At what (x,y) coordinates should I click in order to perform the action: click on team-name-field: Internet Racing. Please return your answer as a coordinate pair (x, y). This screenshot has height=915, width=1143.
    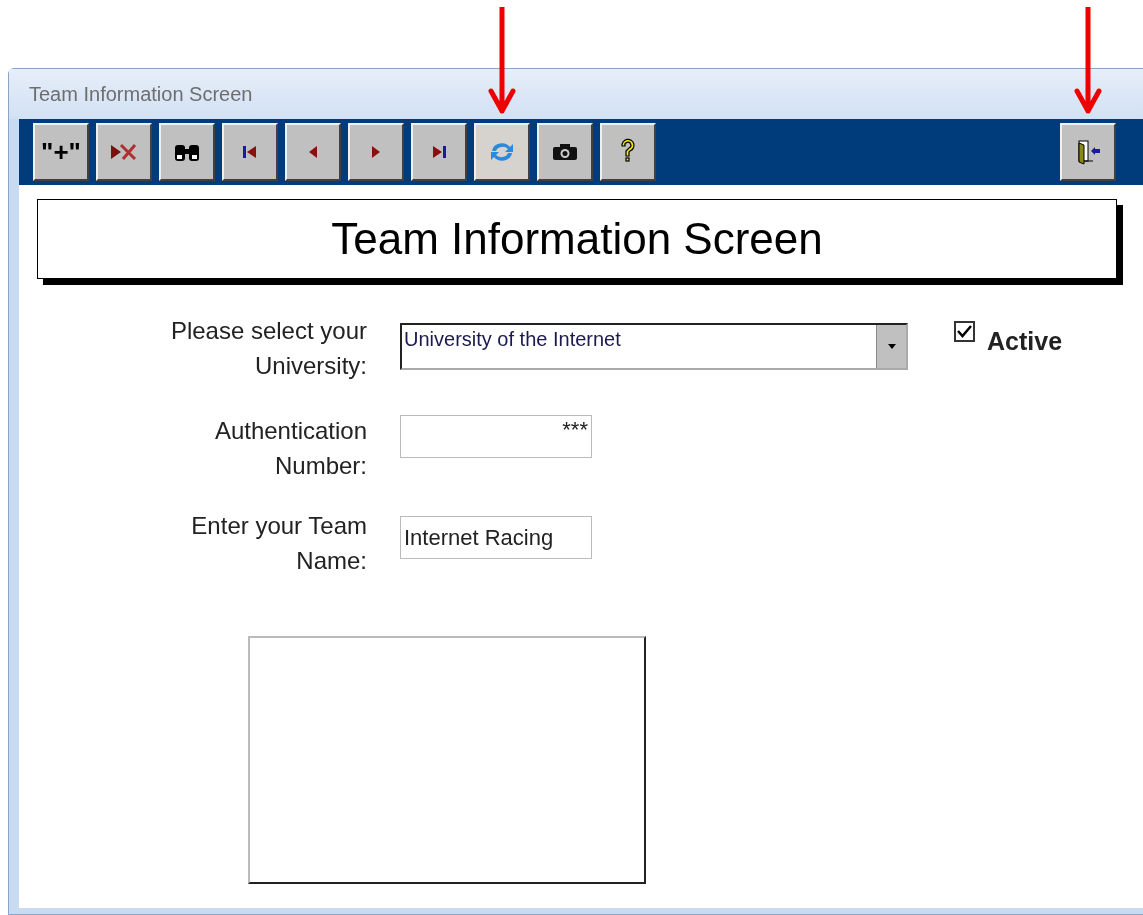
    Looking at the image, I should click on (496, 537).